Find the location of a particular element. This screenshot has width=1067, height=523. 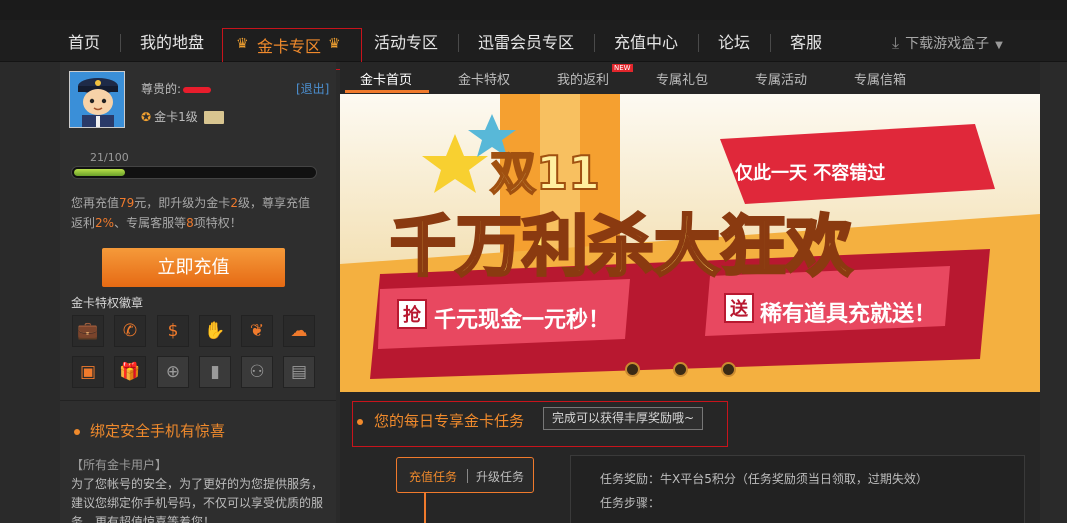

upgrade-text: 项特权！ is located at coordinates (217, 223).